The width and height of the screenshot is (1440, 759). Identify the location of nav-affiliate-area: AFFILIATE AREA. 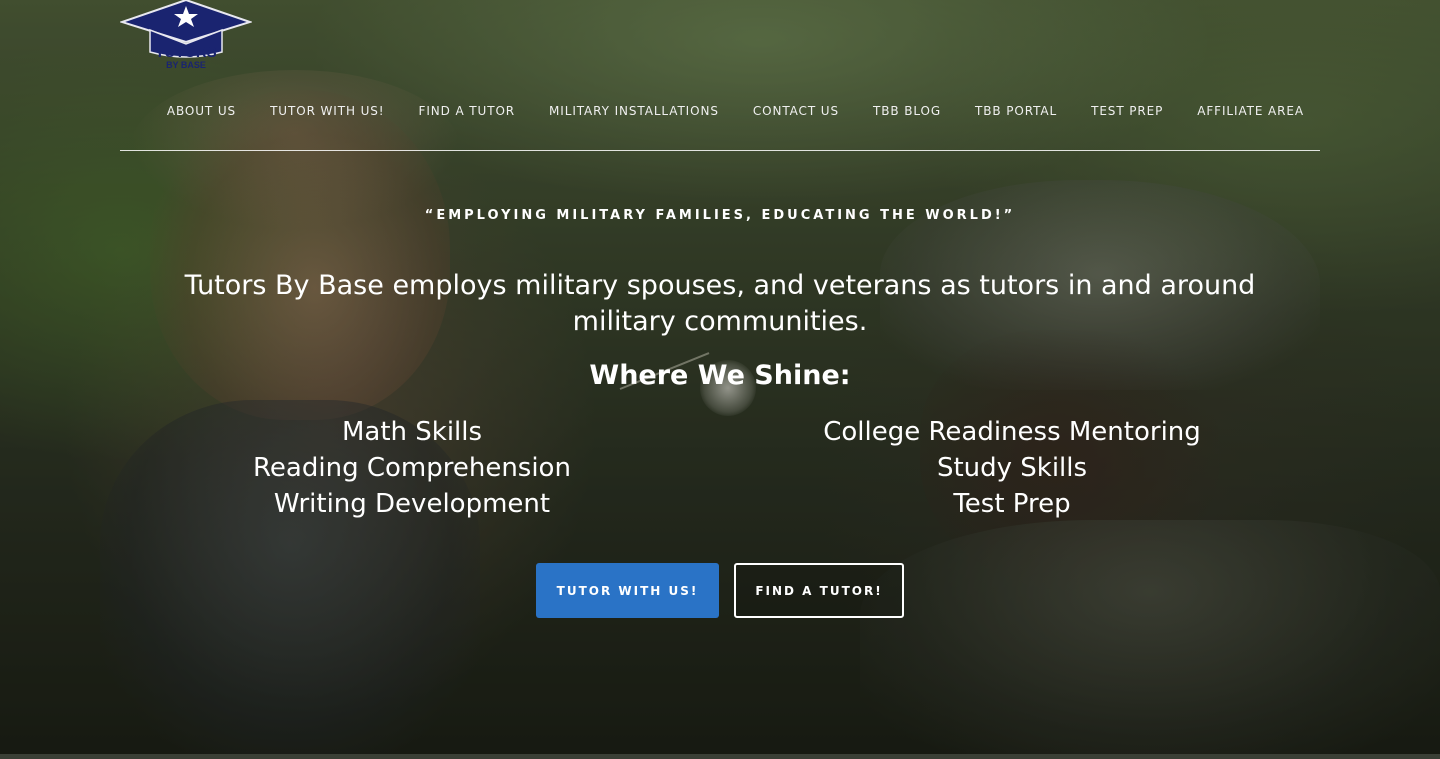
(1250, 111).